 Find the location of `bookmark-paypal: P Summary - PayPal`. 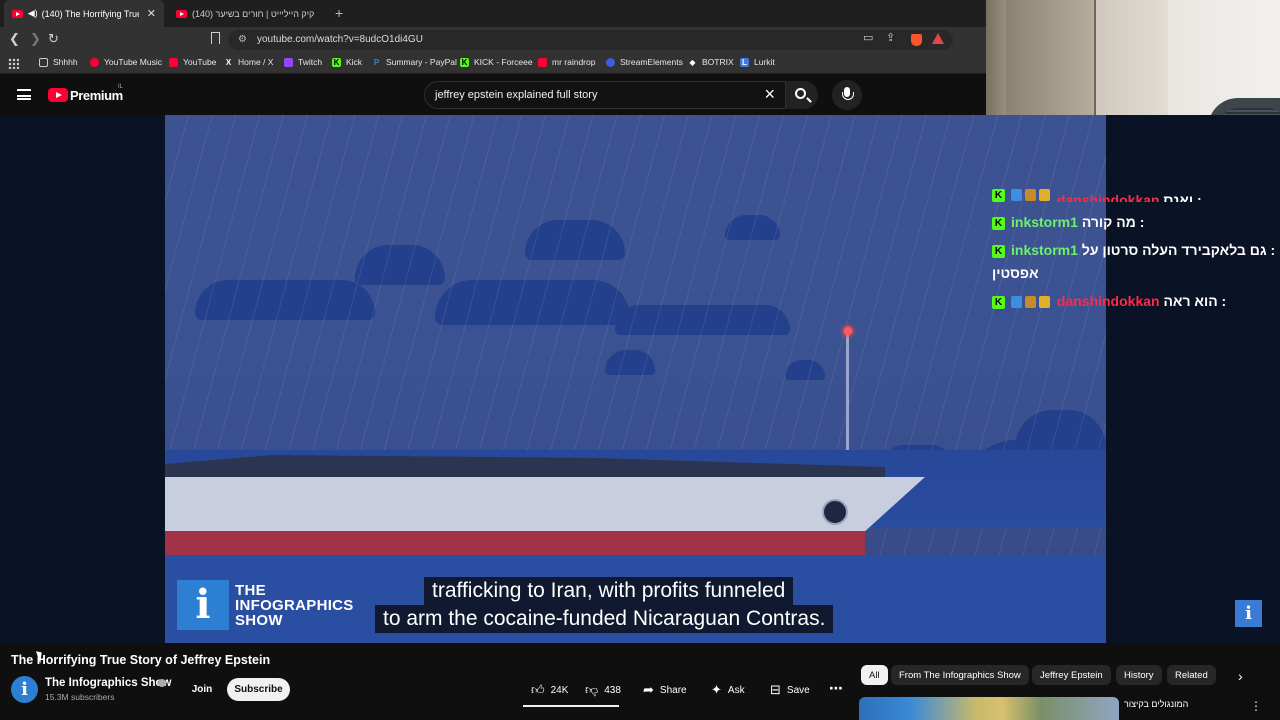

bookmark-paypal: P Summary - PayPal is located at coordinates (414, 62).